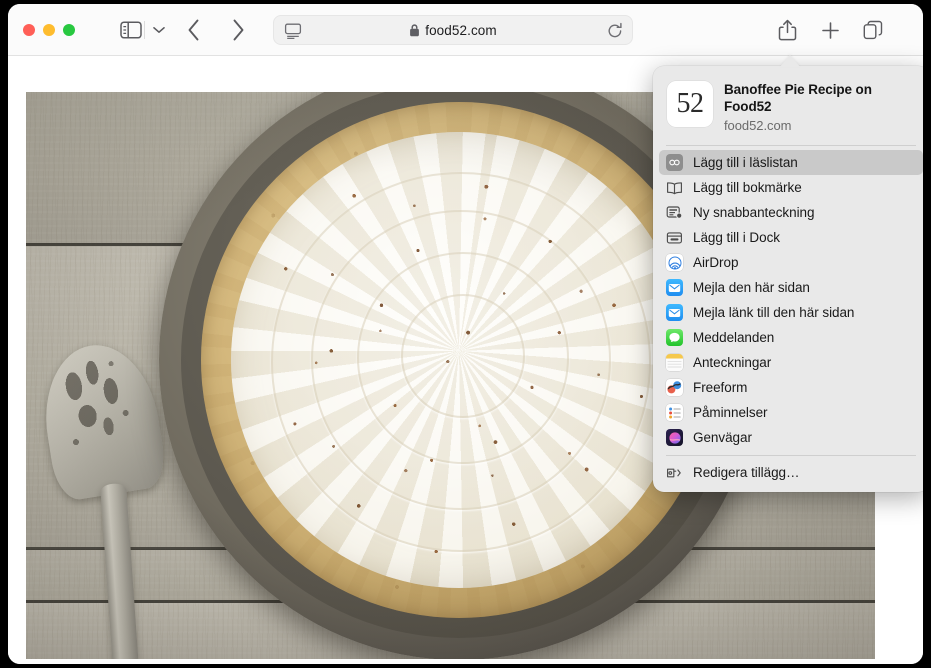  I want to click on lock-icon, so click(414, 30).